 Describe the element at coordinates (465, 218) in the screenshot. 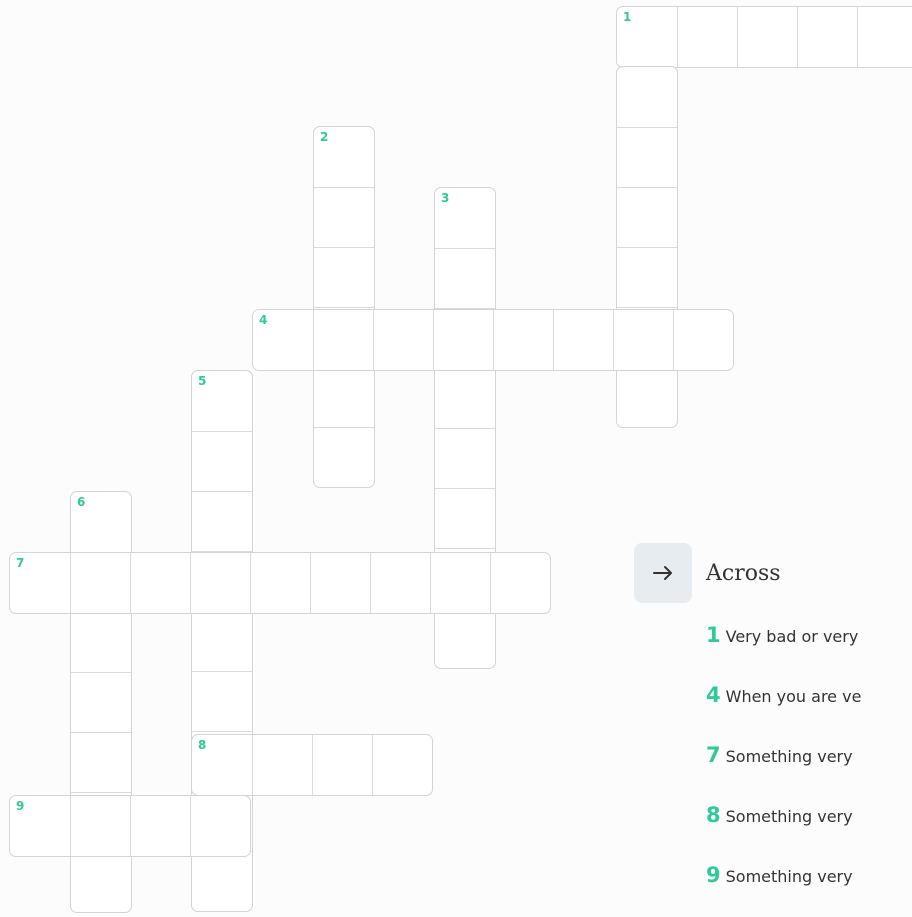

I see `crossword-cell: 3` at that location.